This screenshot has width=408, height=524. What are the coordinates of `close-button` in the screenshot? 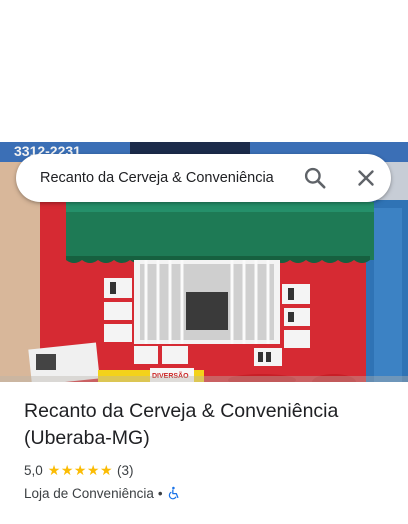 It's located at (366, 178).